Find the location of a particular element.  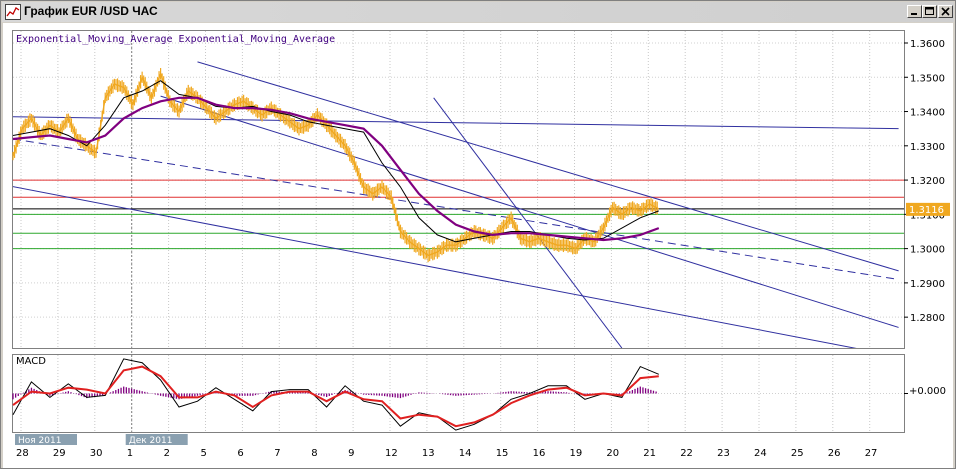

x-tick-label: 8 is located at coordinates (314, 453).